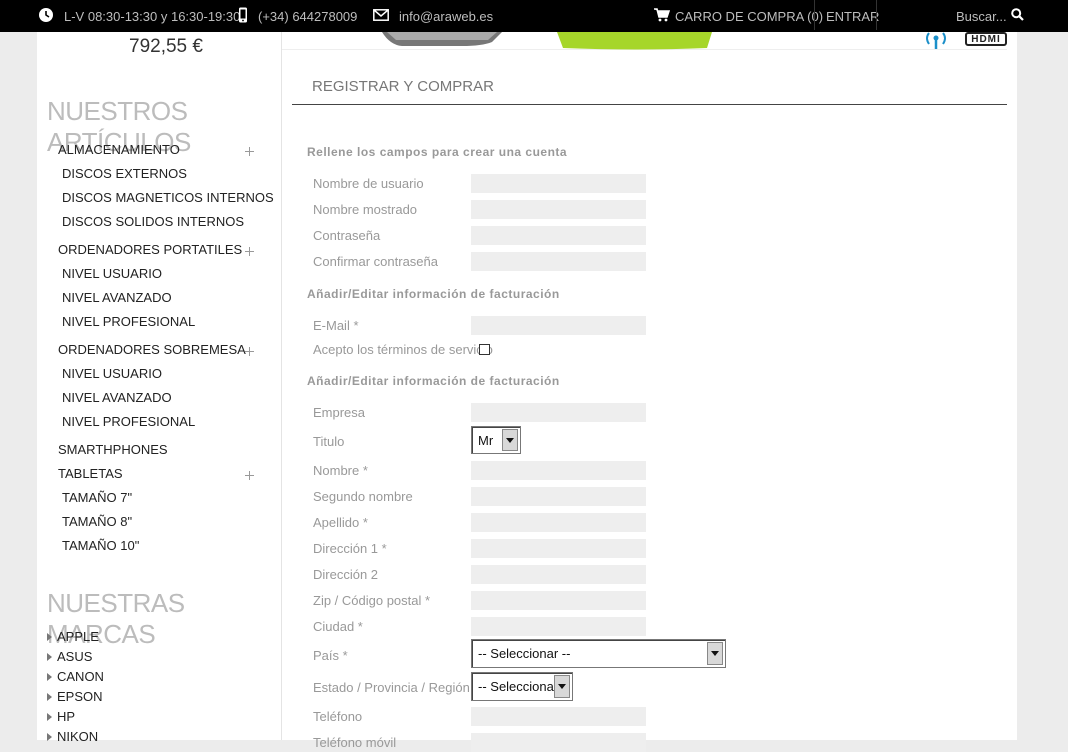  I want to click on title-select: Mr, so click(496, 440).